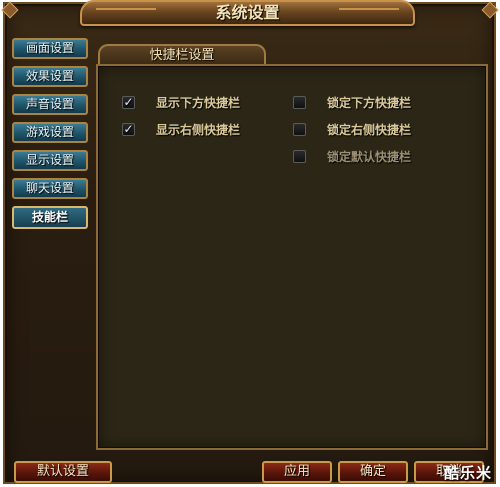  What do you see at coordinates (63, 472) in the screenshot?
I see `default-settings-button: 默认设置` at bounding box center [63, 472].